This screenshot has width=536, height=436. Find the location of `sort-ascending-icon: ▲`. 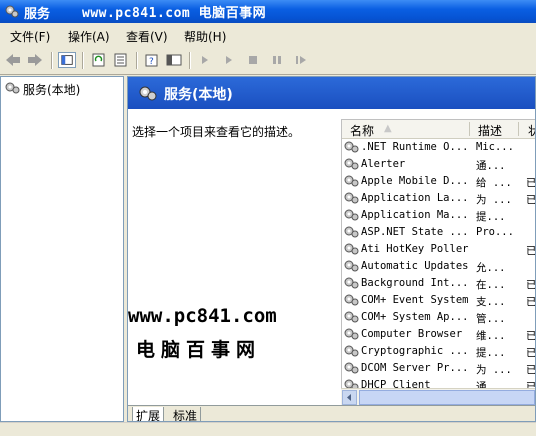

sort-ascending-icon: ▲ is located at coordinates (388, 128).